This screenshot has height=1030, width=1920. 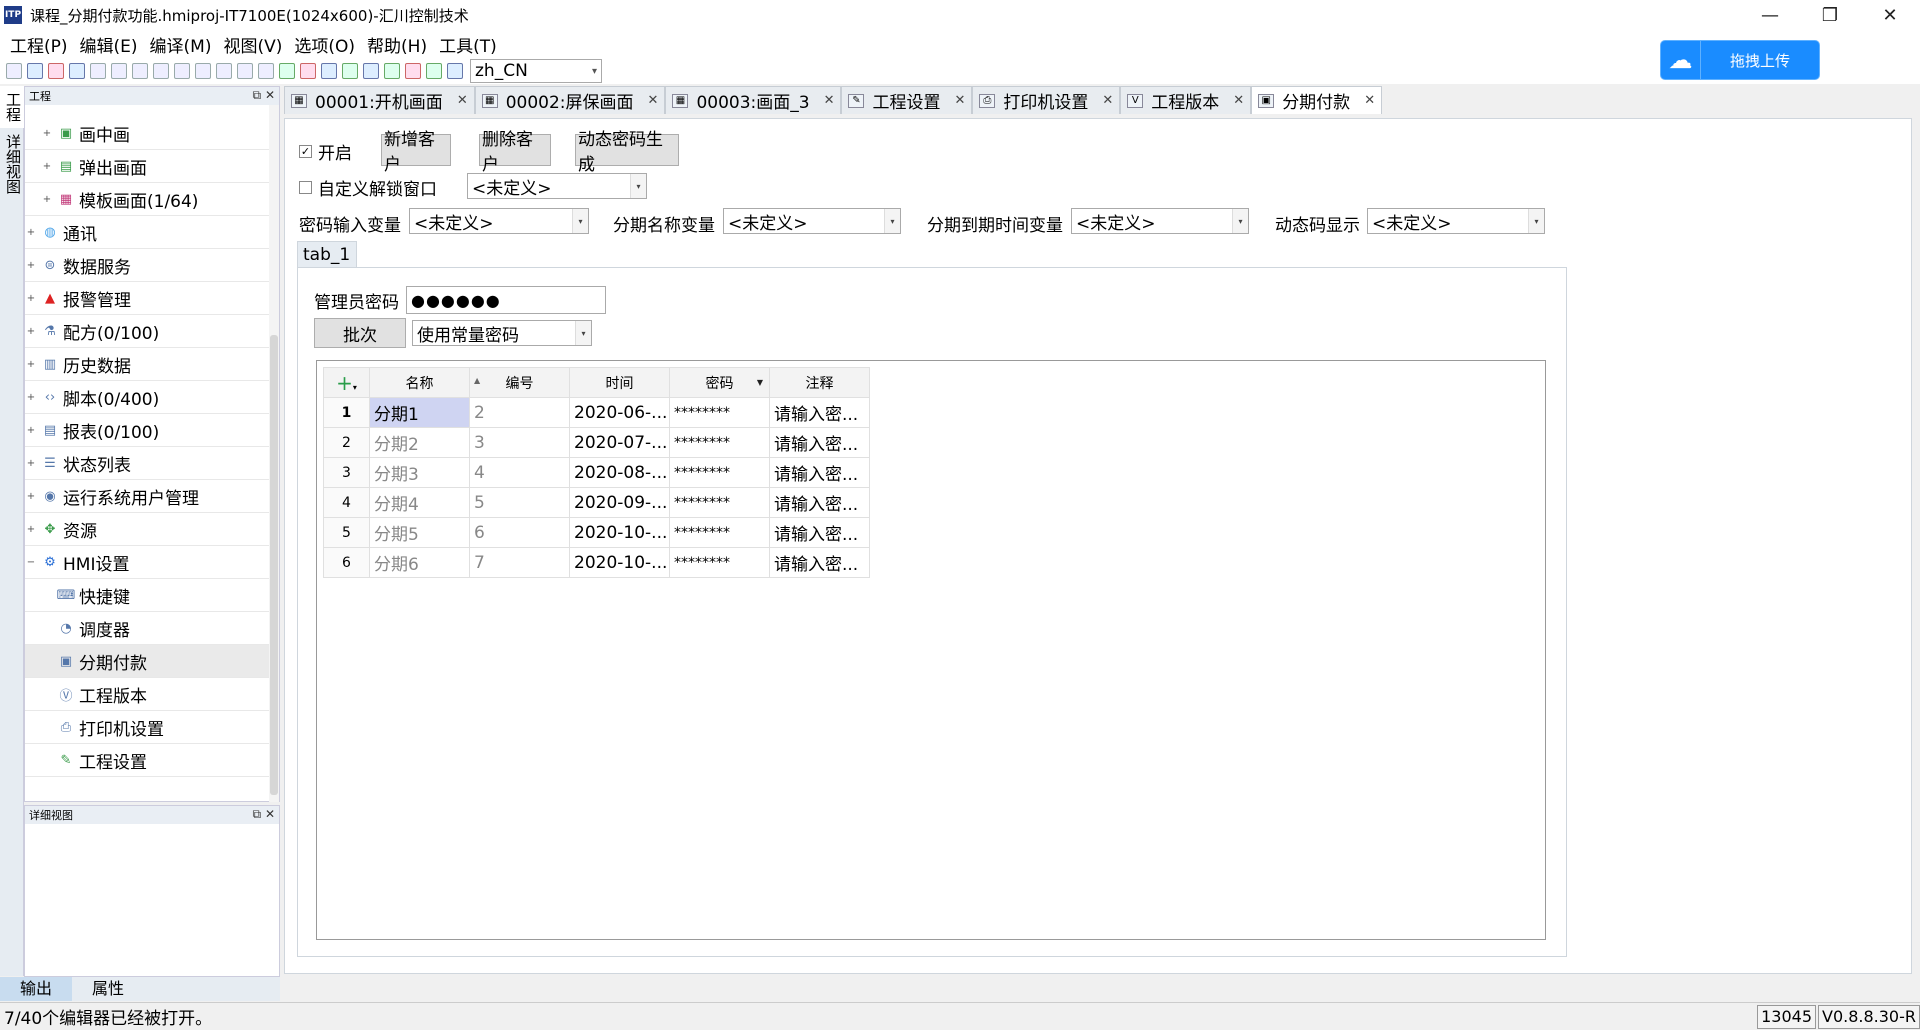 What do you see at coordinates (147, 562) in the screenshot?
I see `tree-item: − ⚙ HMI设置` at bounding box center [147, 562].